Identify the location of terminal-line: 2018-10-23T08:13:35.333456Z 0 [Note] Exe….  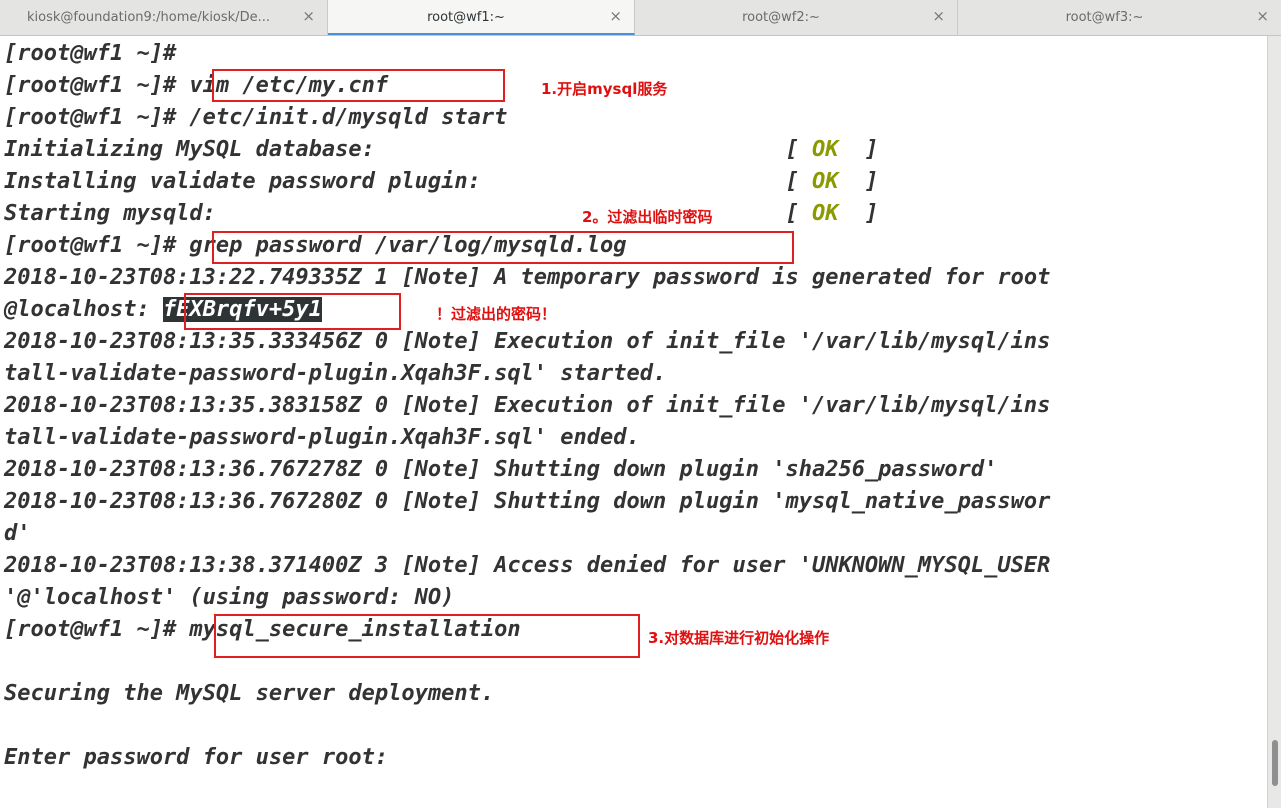
(527, 341).